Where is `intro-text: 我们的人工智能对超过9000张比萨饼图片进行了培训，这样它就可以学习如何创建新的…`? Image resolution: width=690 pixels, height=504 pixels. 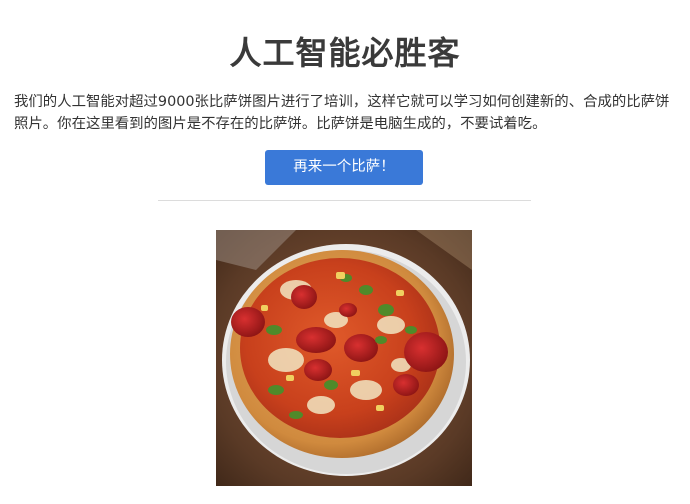
intro-text: 我们的人工智能对超过9000张比萨饼图片进行了培训，这样它就可以学习如何创建新的… is located at coordinates (342, 113).